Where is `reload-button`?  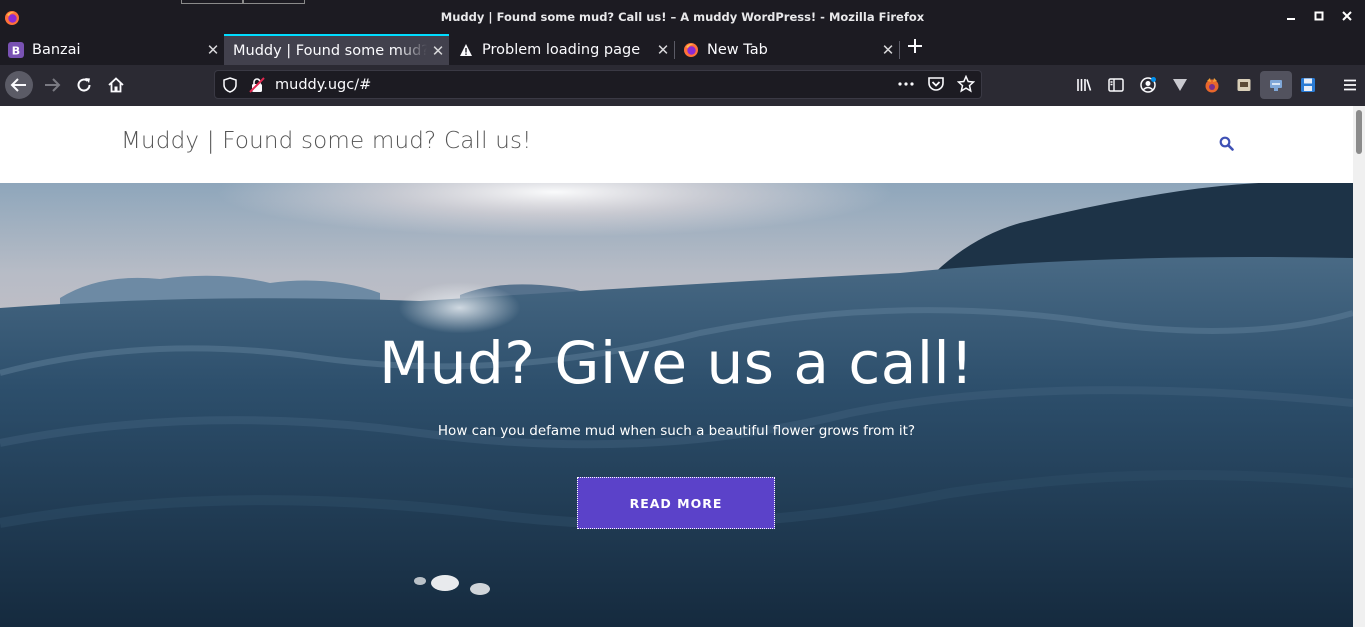 reload-button is located at coordinates (84, 85).